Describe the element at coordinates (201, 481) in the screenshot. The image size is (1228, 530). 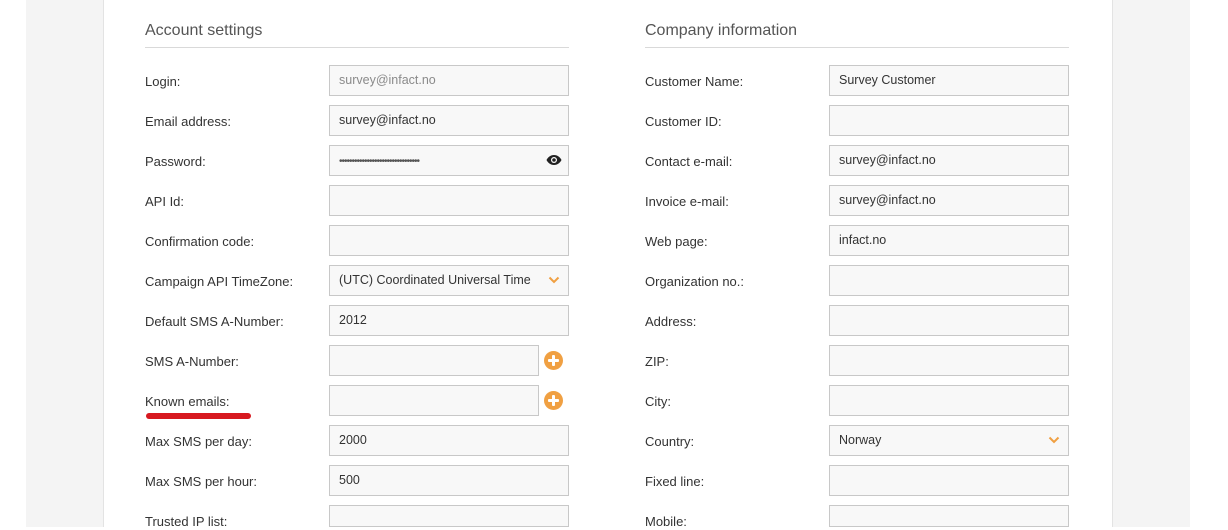
I see `max-sms-per-hour-label: Max SMS per hour:` at that location.